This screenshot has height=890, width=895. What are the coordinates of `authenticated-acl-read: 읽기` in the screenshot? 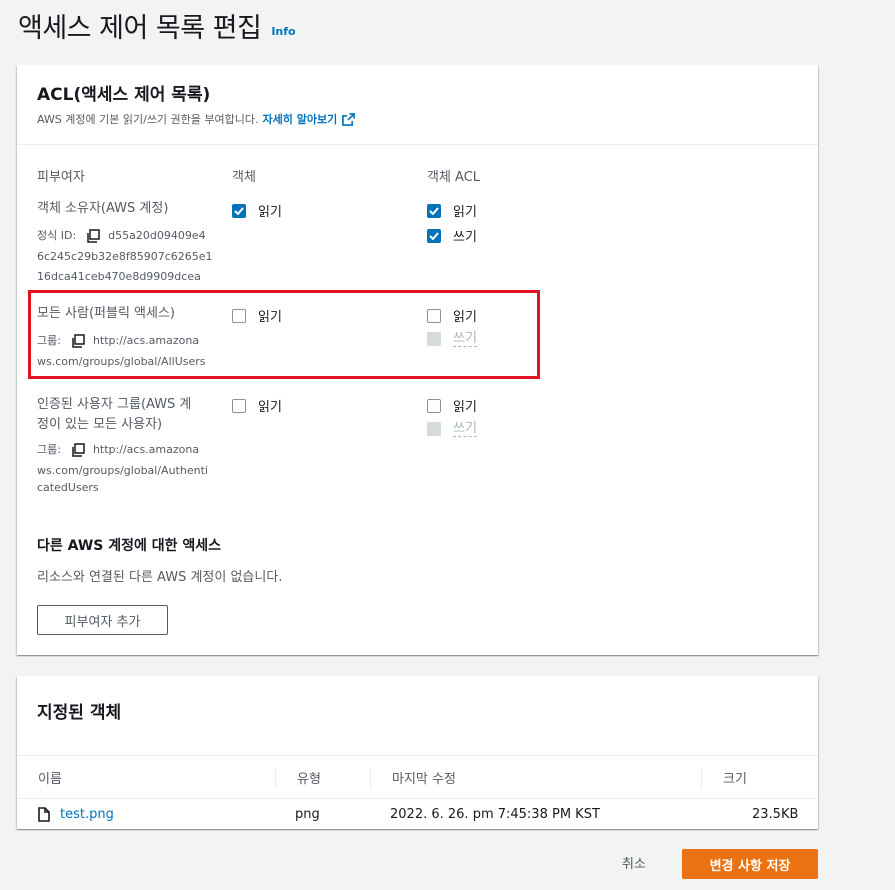 It's located at (452, 405).